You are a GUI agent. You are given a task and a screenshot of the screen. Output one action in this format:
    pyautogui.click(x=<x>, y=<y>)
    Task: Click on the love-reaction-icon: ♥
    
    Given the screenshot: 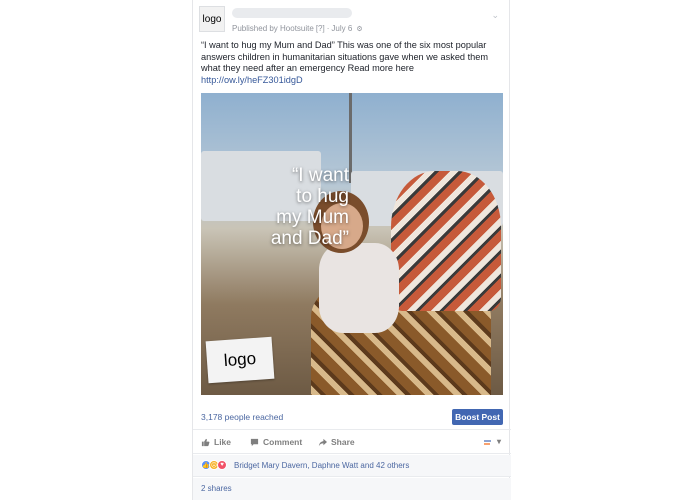 What is the action you would take?
    pyautogui.click(x=222, y=465)
    